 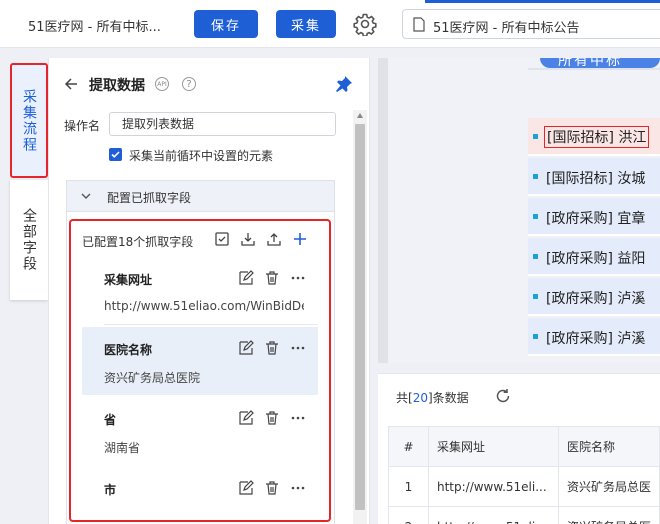 I want to click on preview-divider, so click(x=594, y=69).